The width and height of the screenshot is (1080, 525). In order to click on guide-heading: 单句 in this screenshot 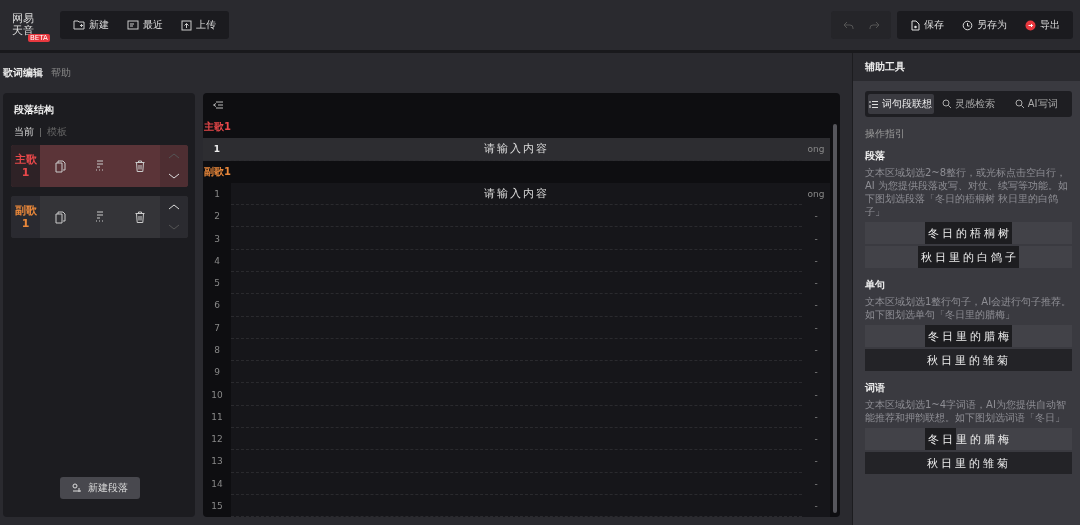, I will do `click(875, 285)`.